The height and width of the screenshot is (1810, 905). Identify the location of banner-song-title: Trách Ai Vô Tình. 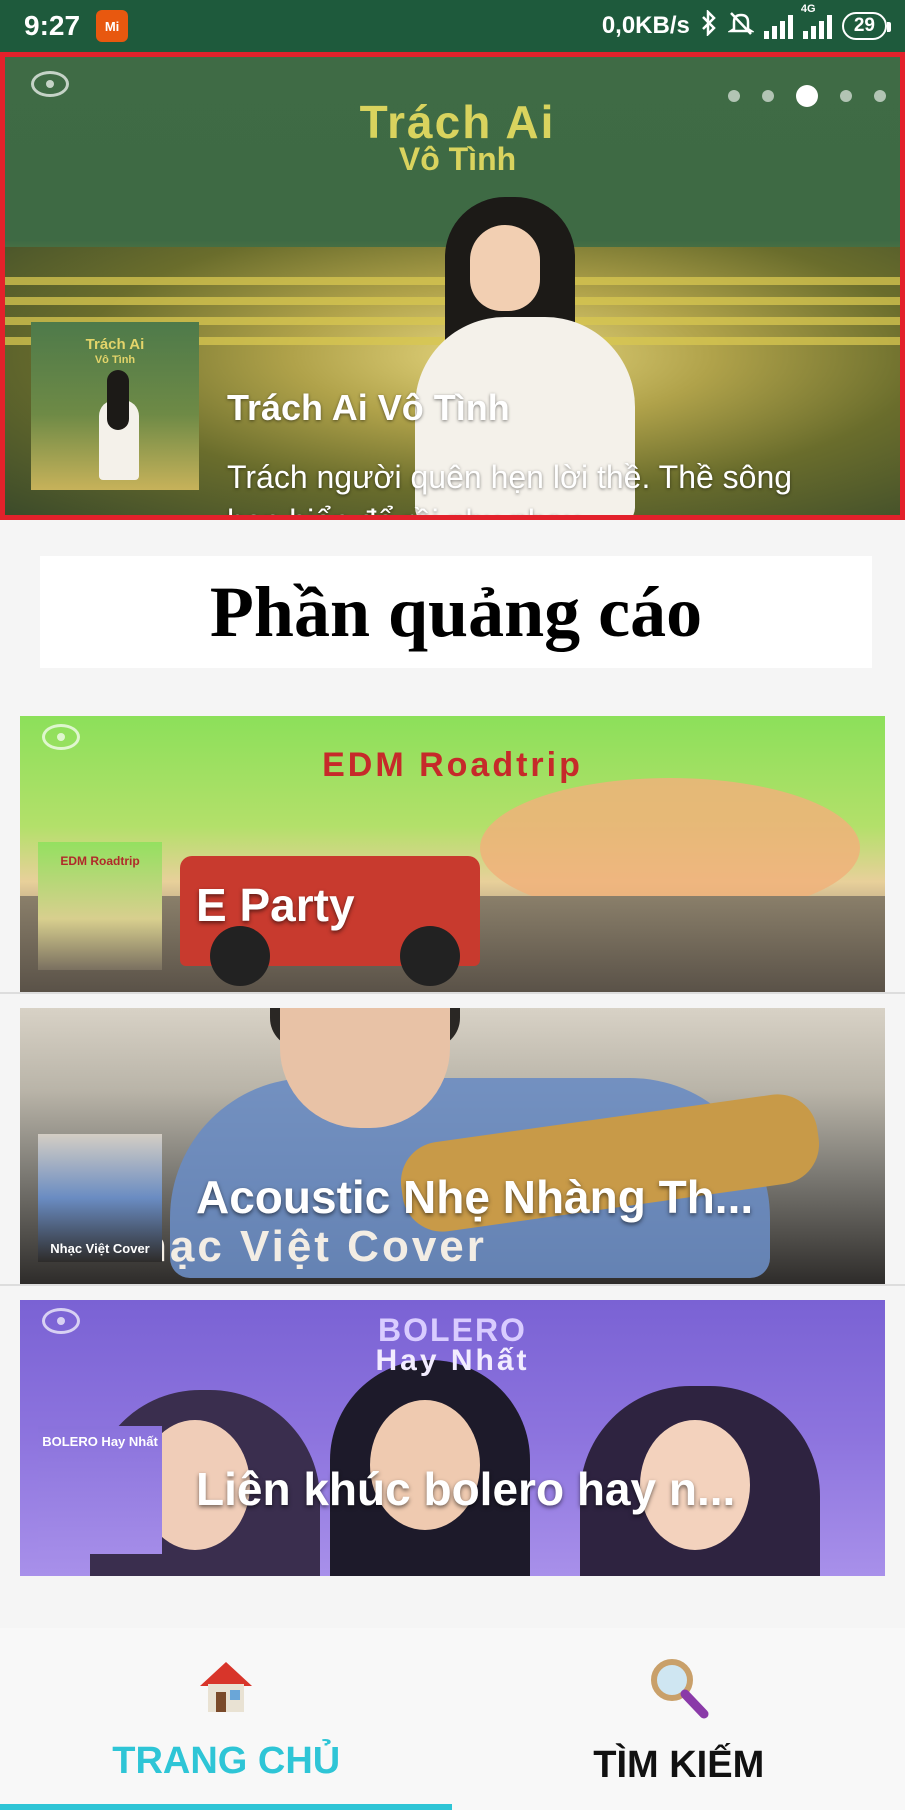
(368, 408).